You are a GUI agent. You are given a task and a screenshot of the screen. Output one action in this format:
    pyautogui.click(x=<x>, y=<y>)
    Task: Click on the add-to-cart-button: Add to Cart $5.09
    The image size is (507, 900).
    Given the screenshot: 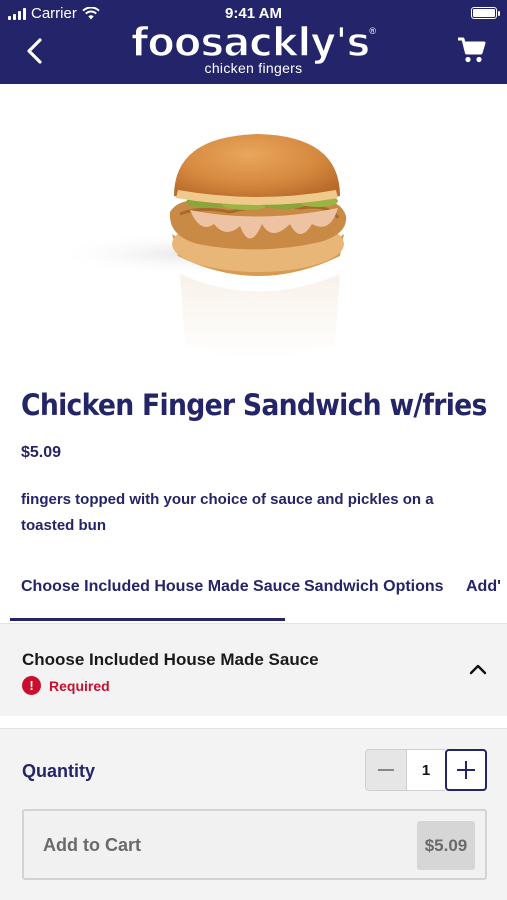 What is the action you would take?
    pyautogui.click(x=254, y=844)
    